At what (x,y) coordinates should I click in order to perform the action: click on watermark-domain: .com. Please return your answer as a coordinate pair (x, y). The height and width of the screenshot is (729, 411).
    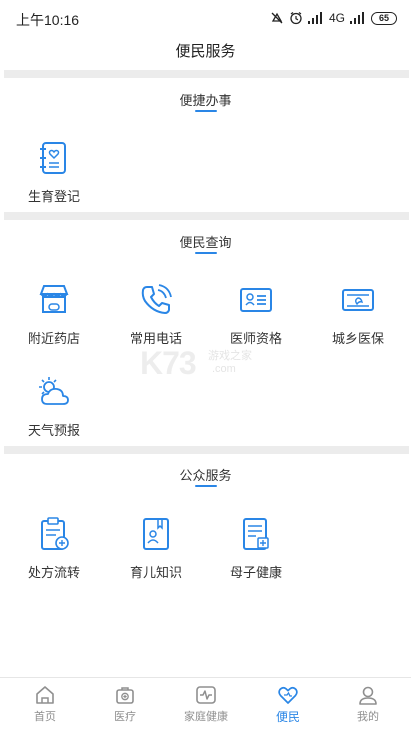
    Looking at the image, I should click on (224, 369).